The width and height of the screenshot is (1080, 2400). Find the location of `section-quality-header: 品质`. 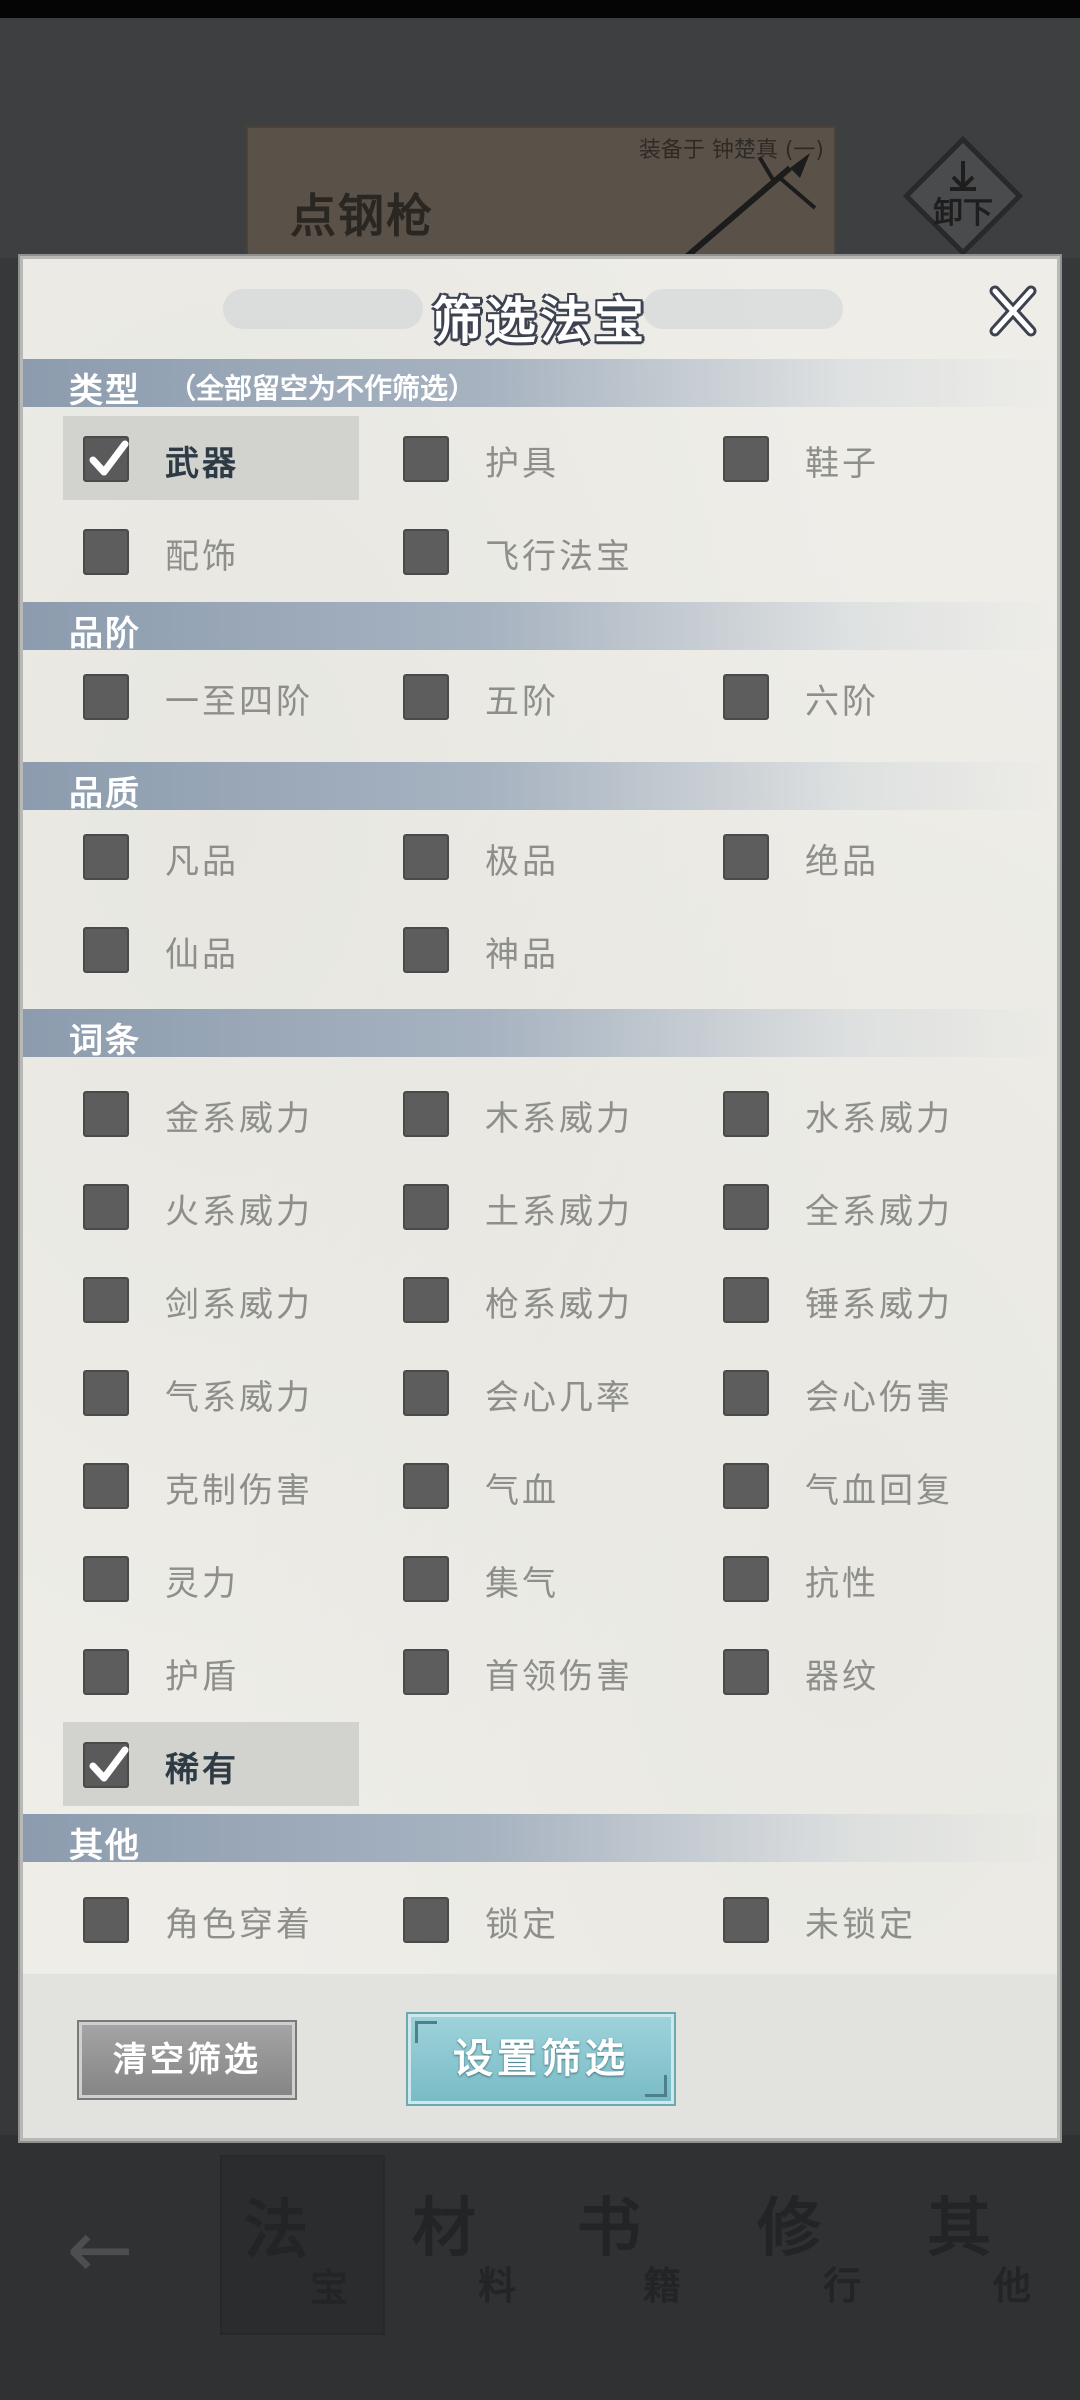

section-quality-header: 品质 is located at coordinates (540, 788).